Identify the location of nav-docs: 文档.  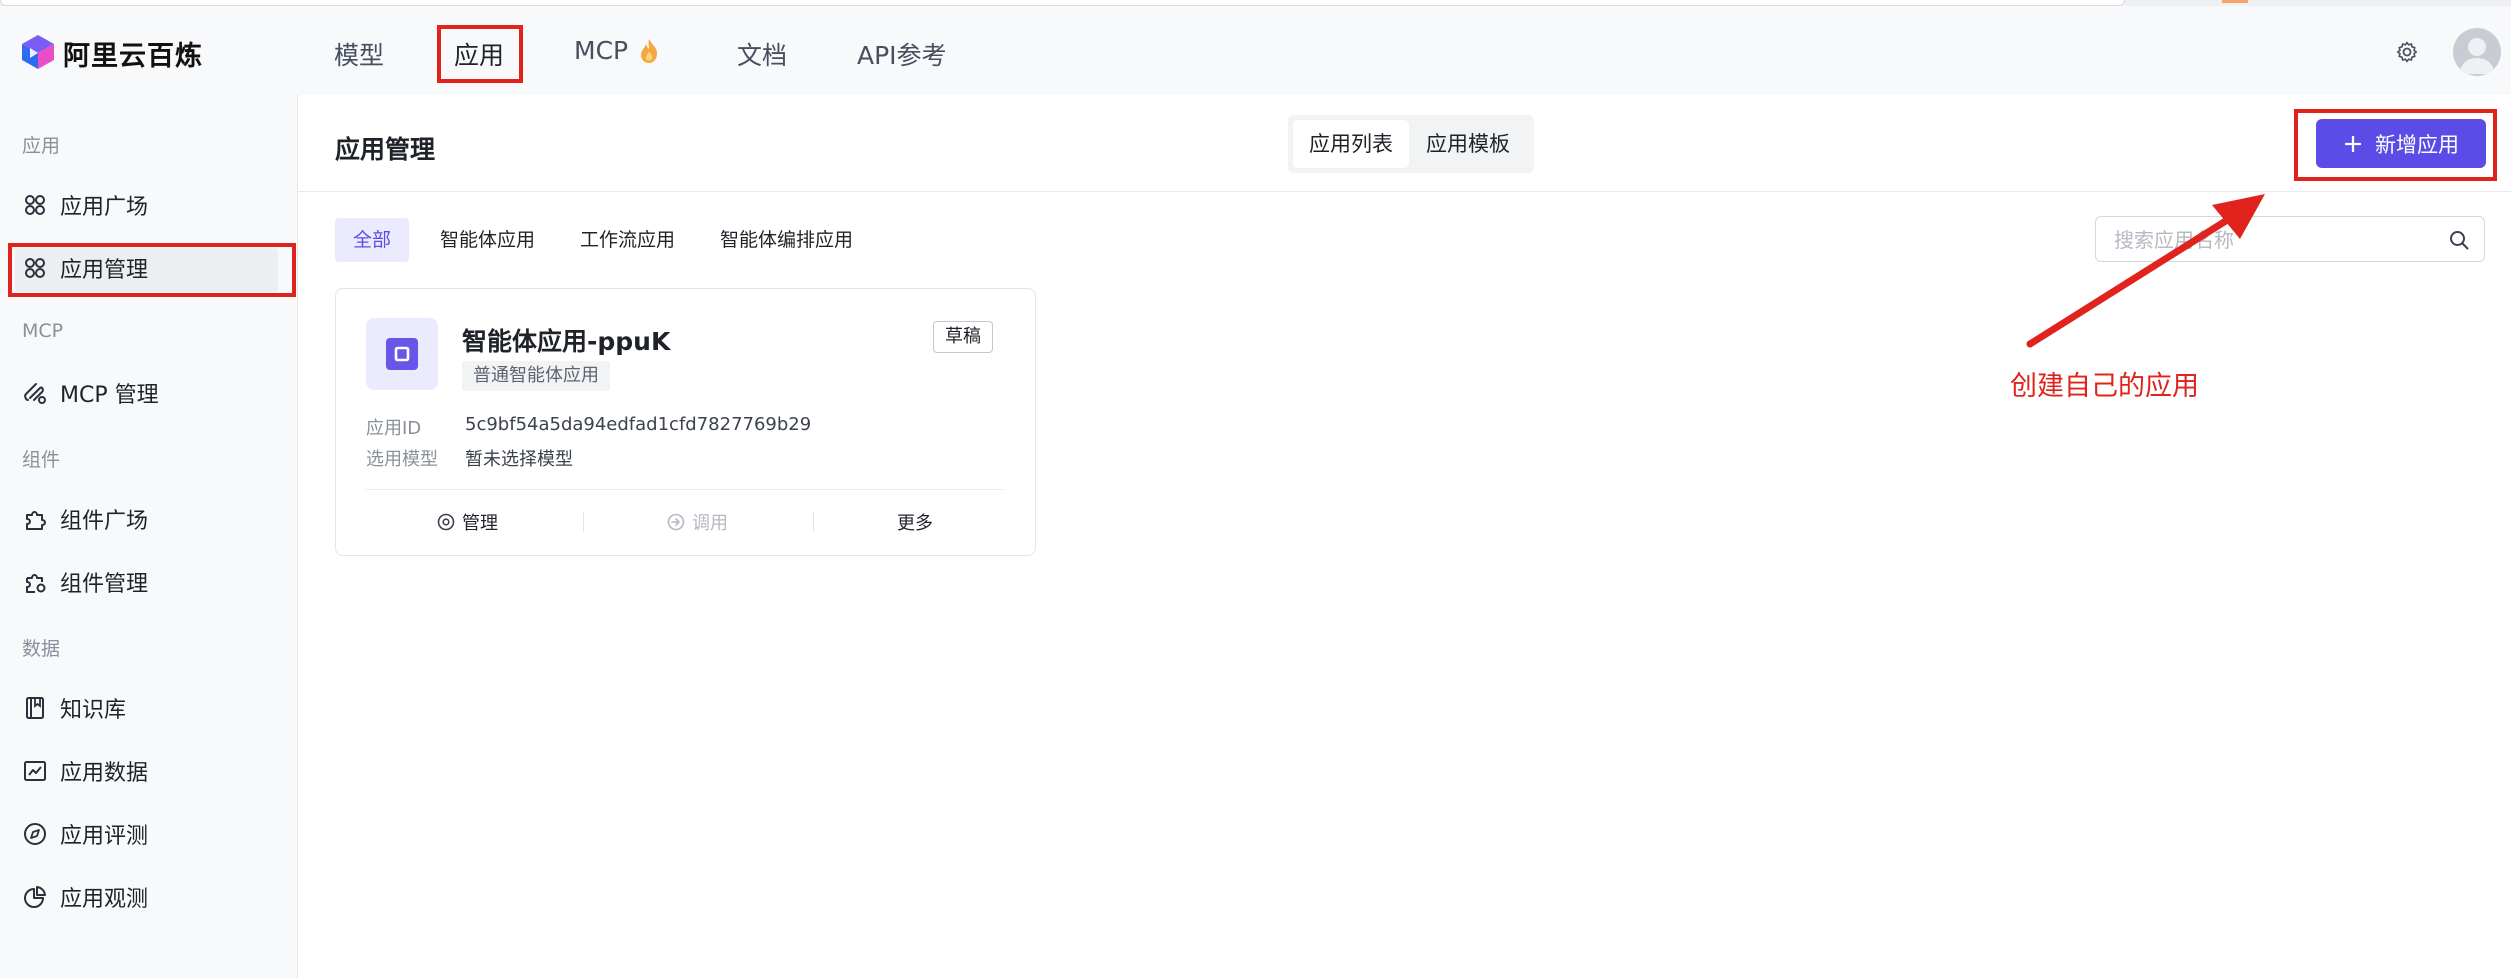
(762, 54).